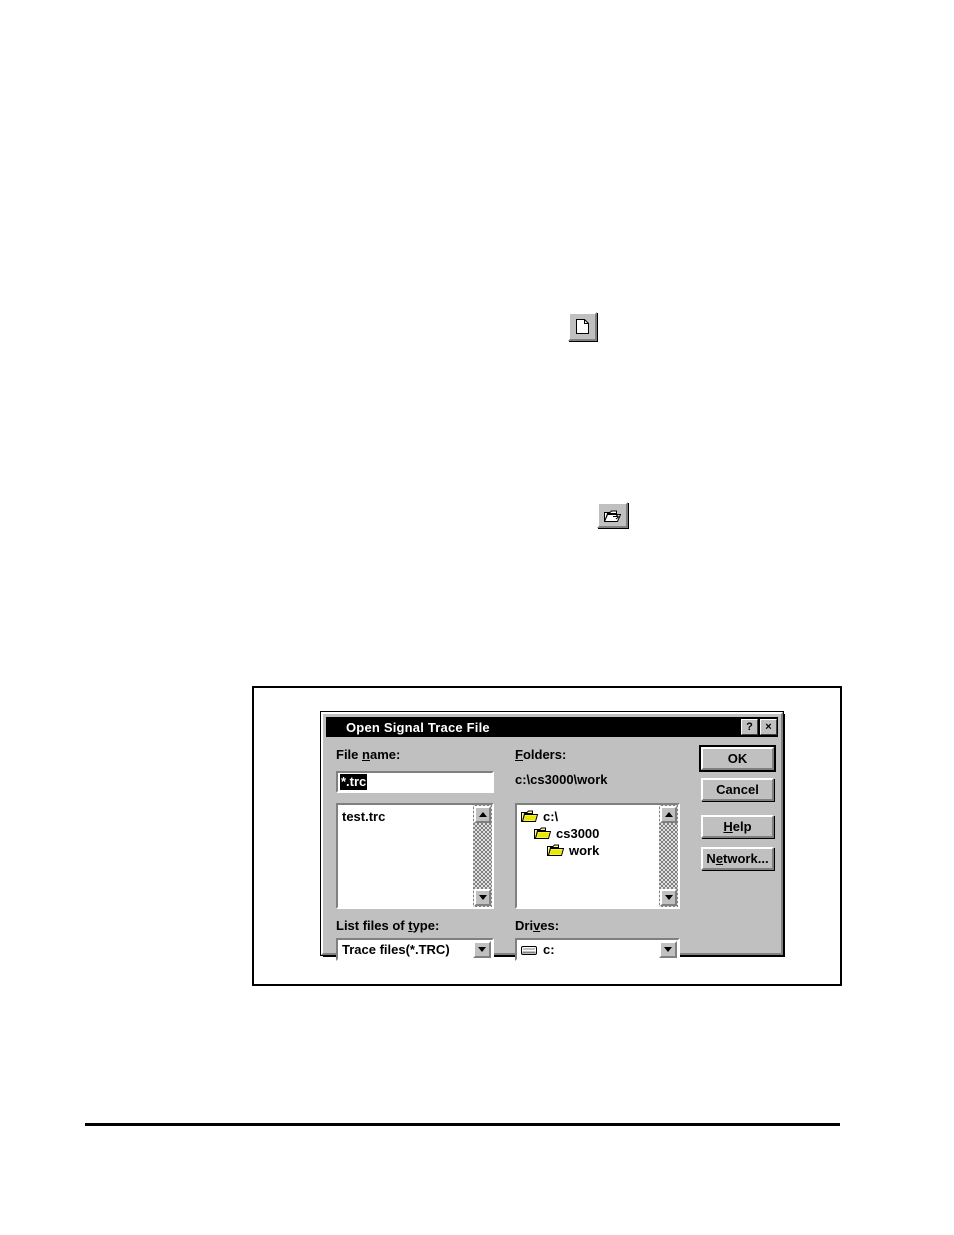  I want to click on file-list-items: test.trc, so click(405, 856).